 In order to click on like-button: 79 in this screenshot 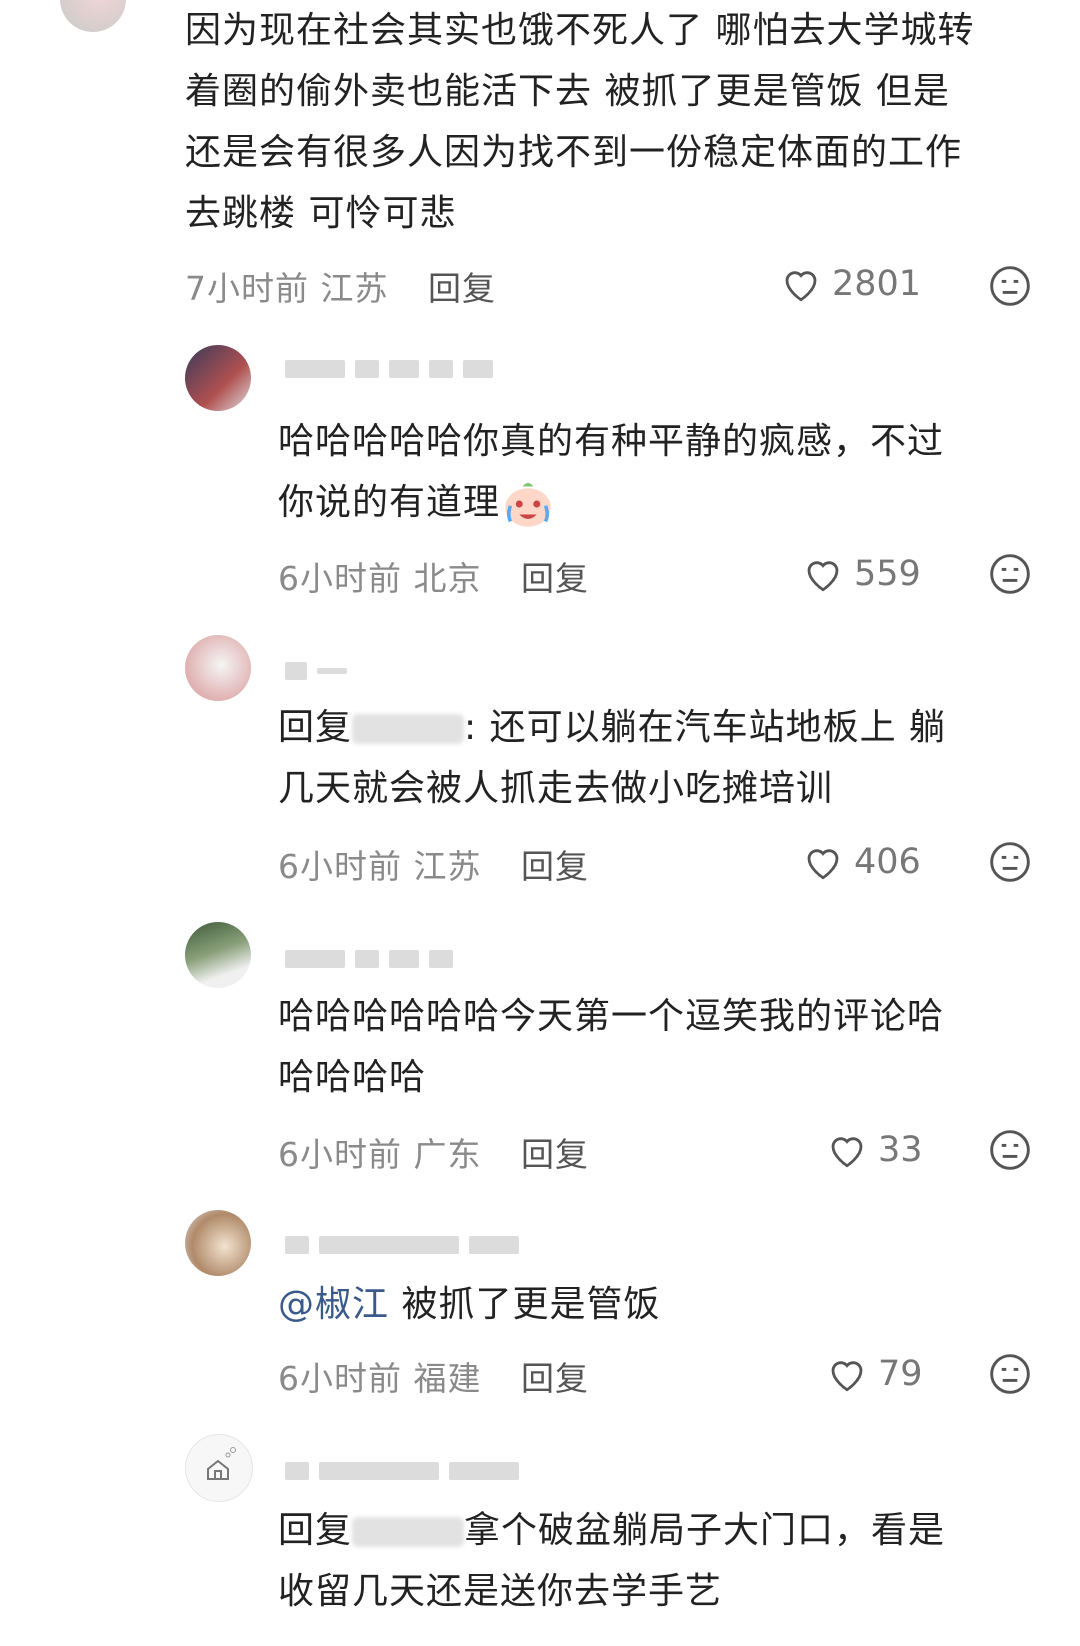, I will do `click(874, 1374)`.